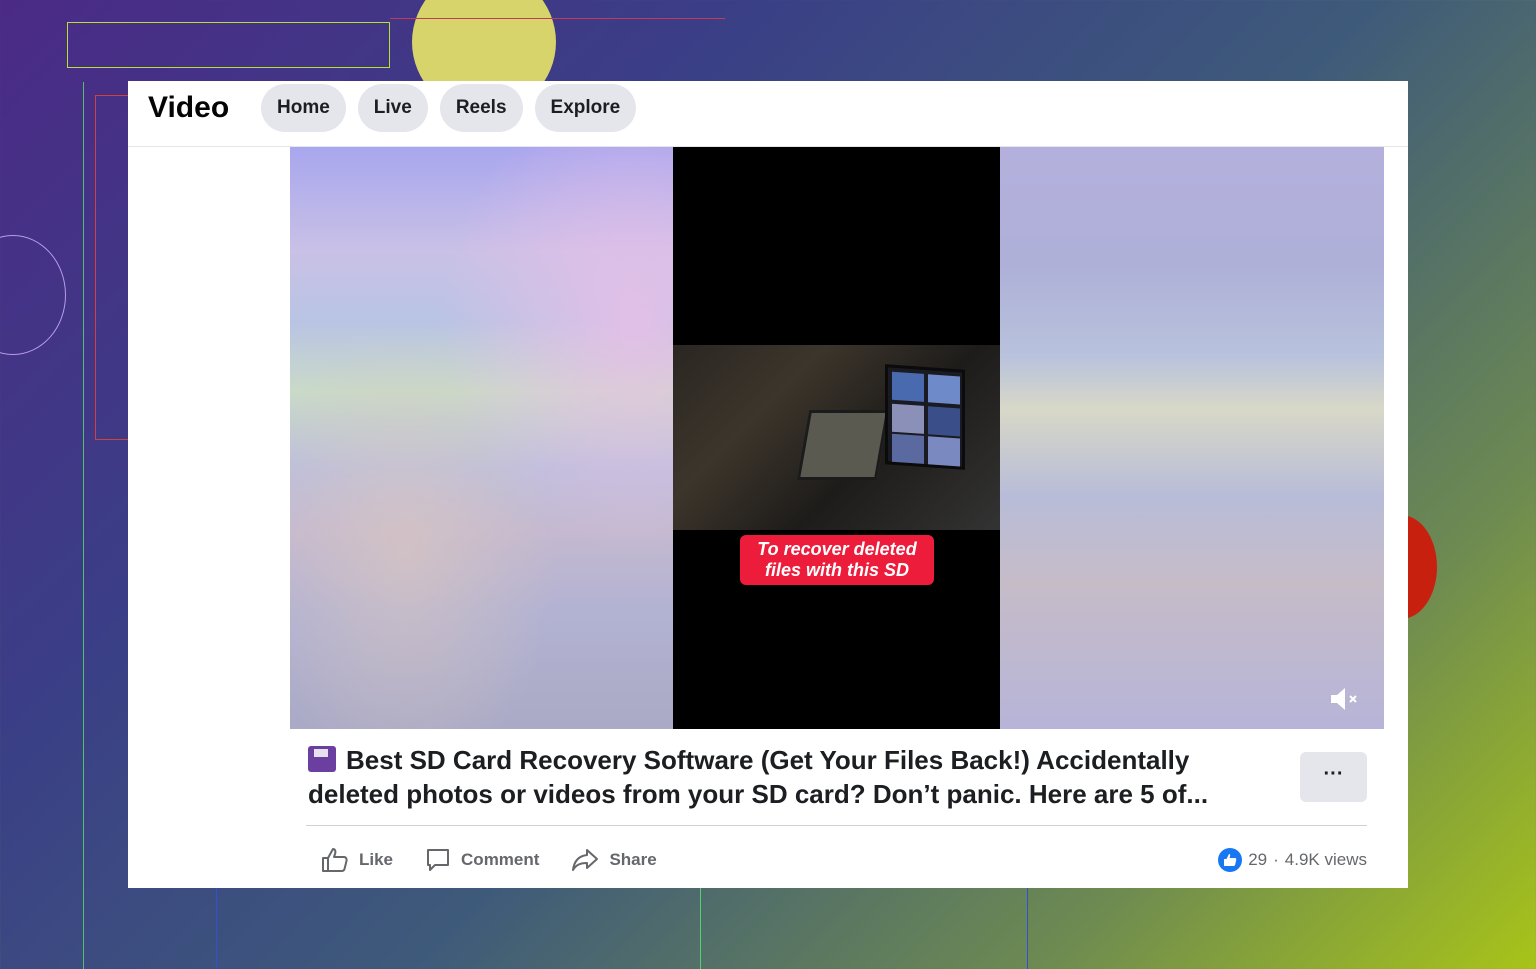  Describe the element at coordinates (438, 860) in the screenshot. I see `comment-icon` at that location.